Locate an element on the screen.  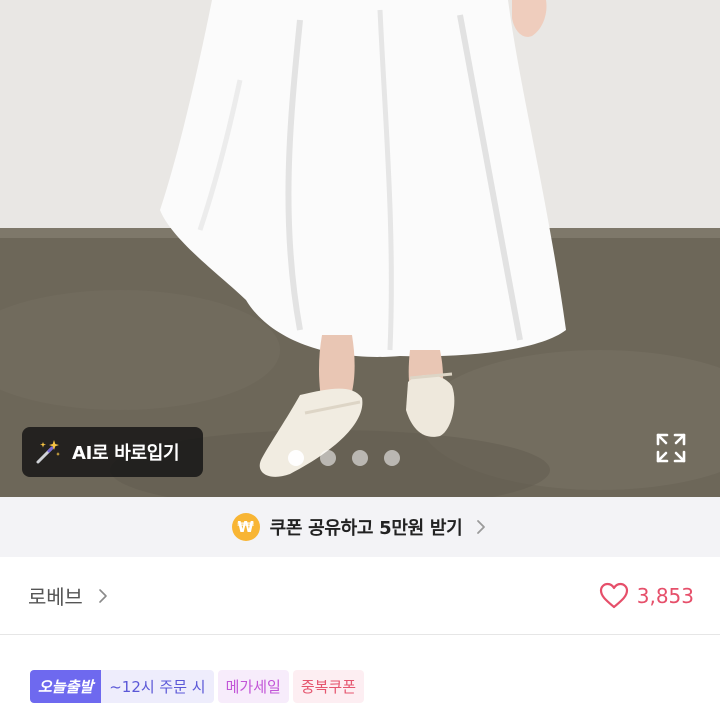
won-coin-icon: ₩ is located at coordinates (245, 527).